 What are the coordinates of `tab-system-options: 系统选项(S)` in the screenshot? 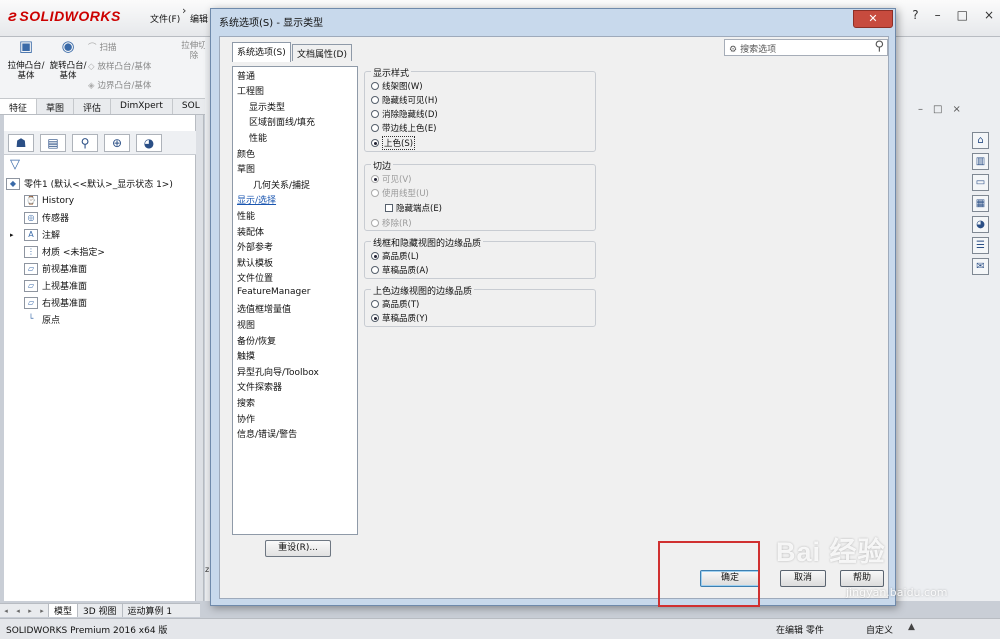 It's located at (261, 52).